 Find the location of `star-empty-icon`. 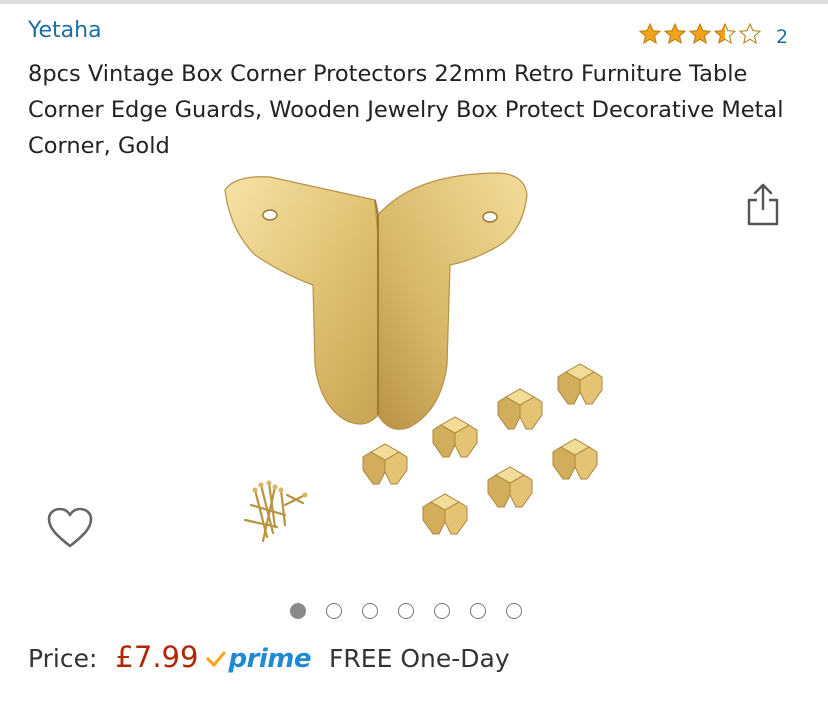

star-empty-icon is located at coordinates (750, 33).